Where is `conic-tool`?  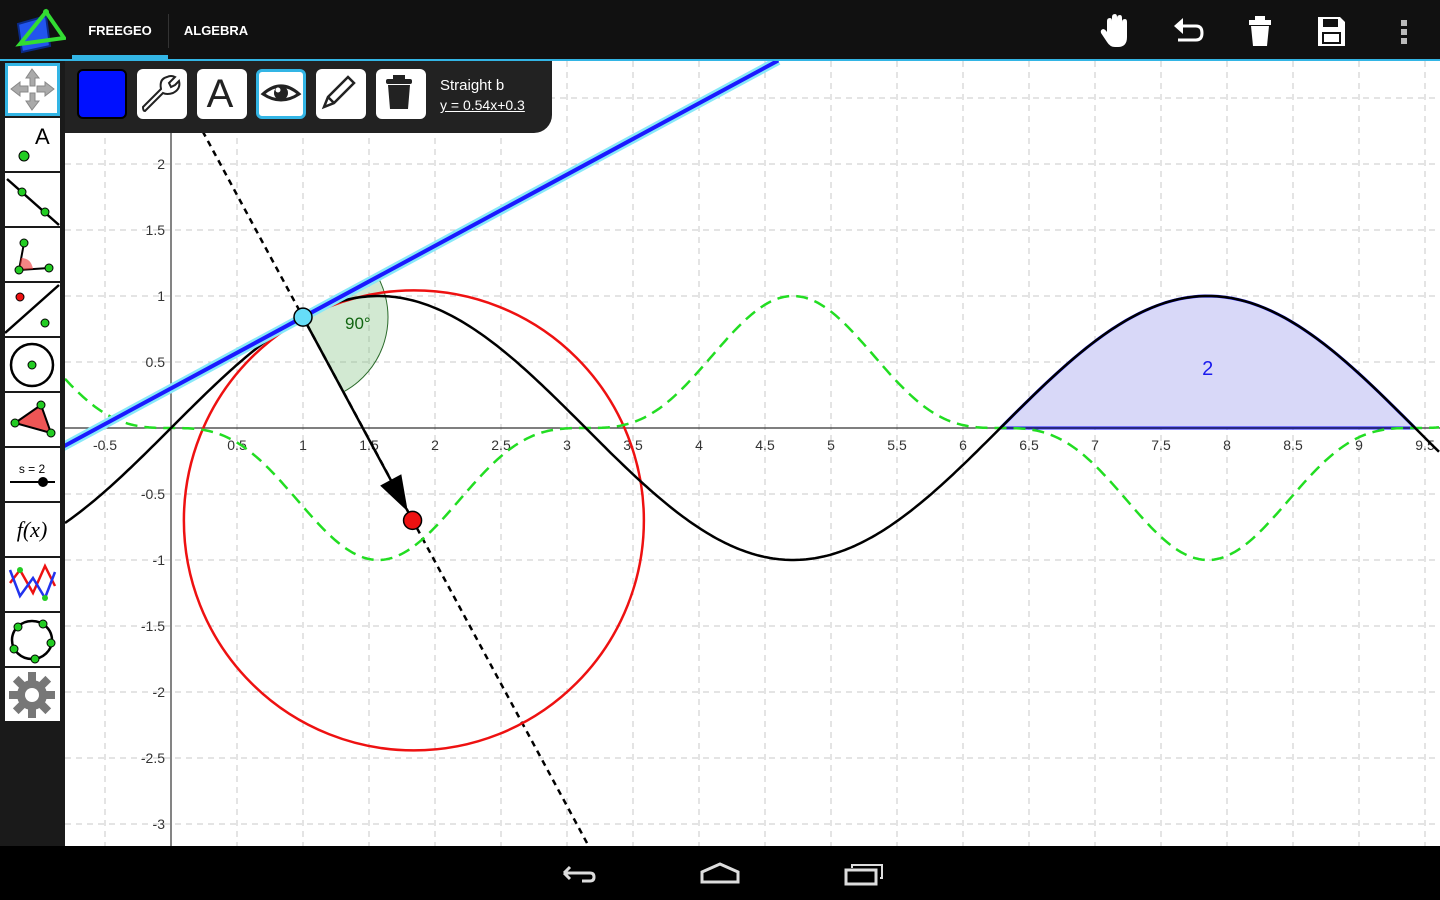
conic-tool is located at coordinates (32, 639).